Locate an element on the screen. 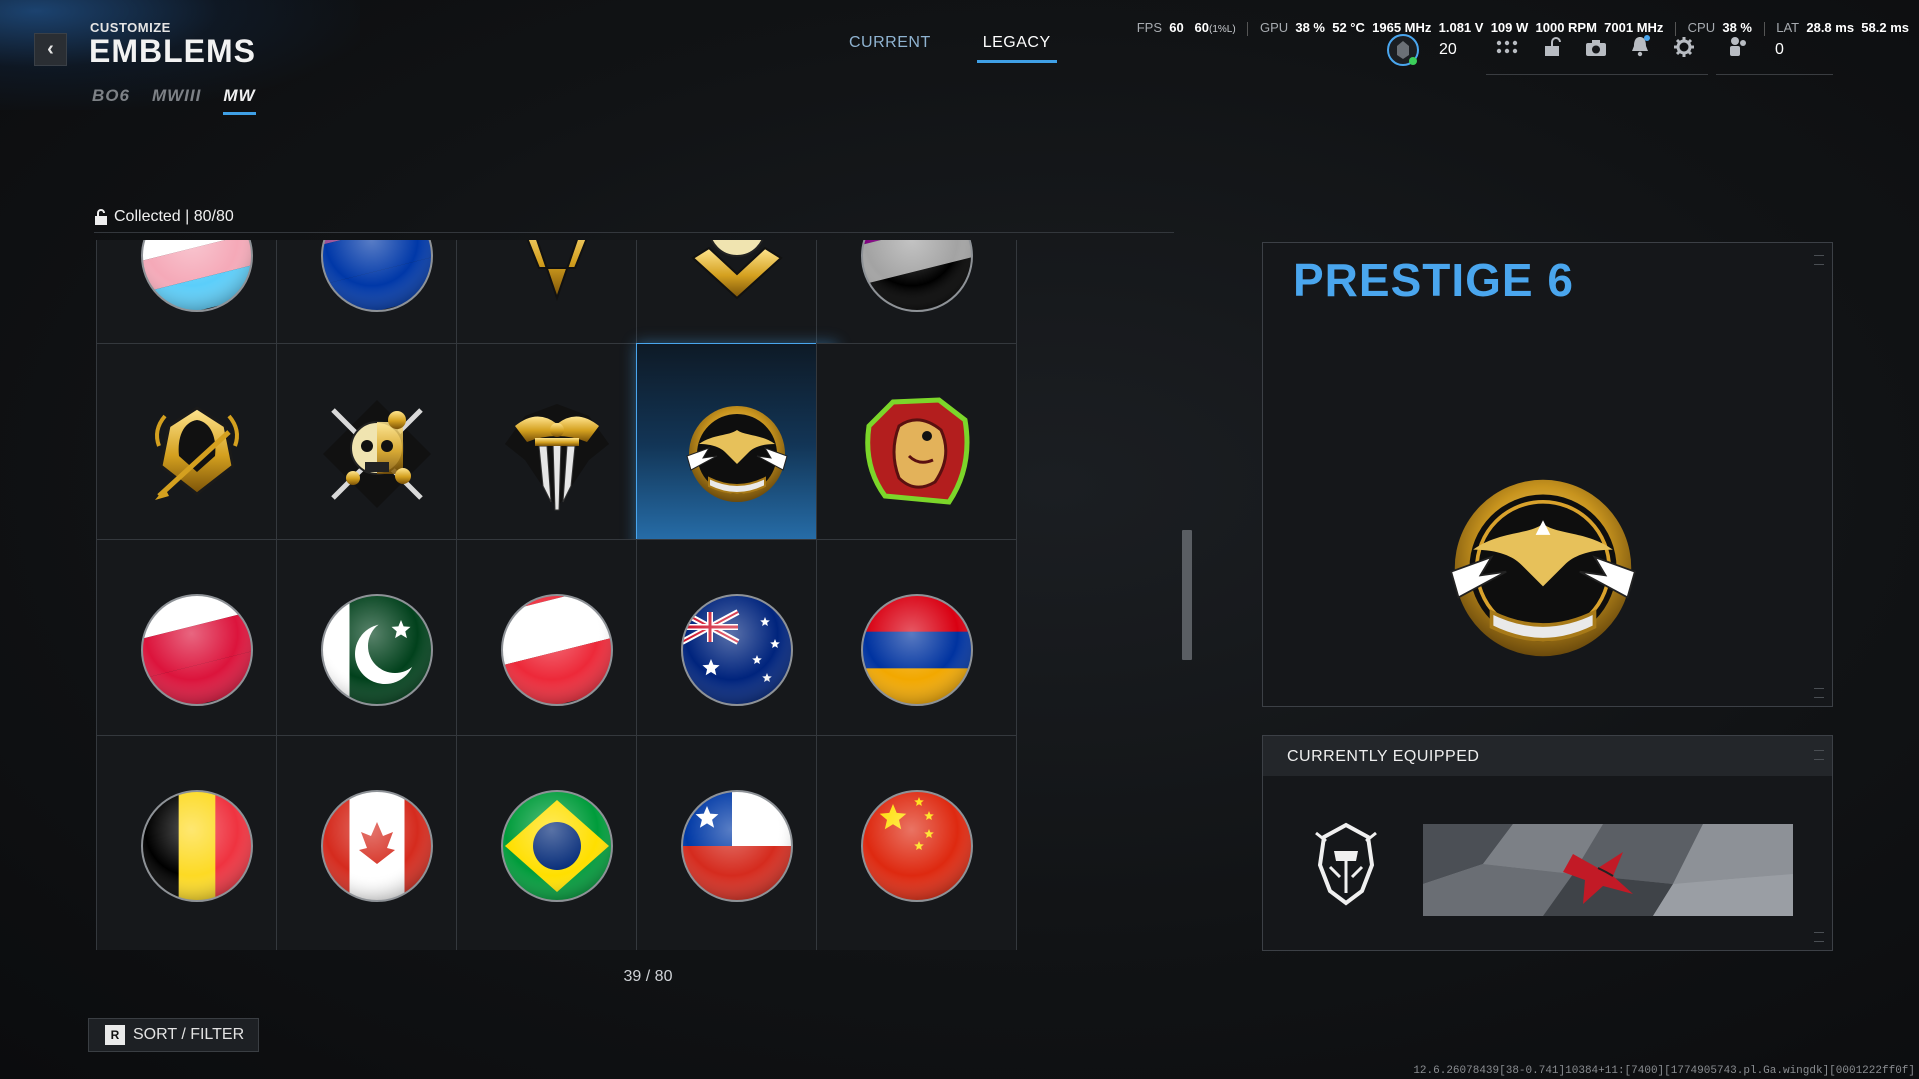  flag-asexual-pride is located at coordinates (917, 284).